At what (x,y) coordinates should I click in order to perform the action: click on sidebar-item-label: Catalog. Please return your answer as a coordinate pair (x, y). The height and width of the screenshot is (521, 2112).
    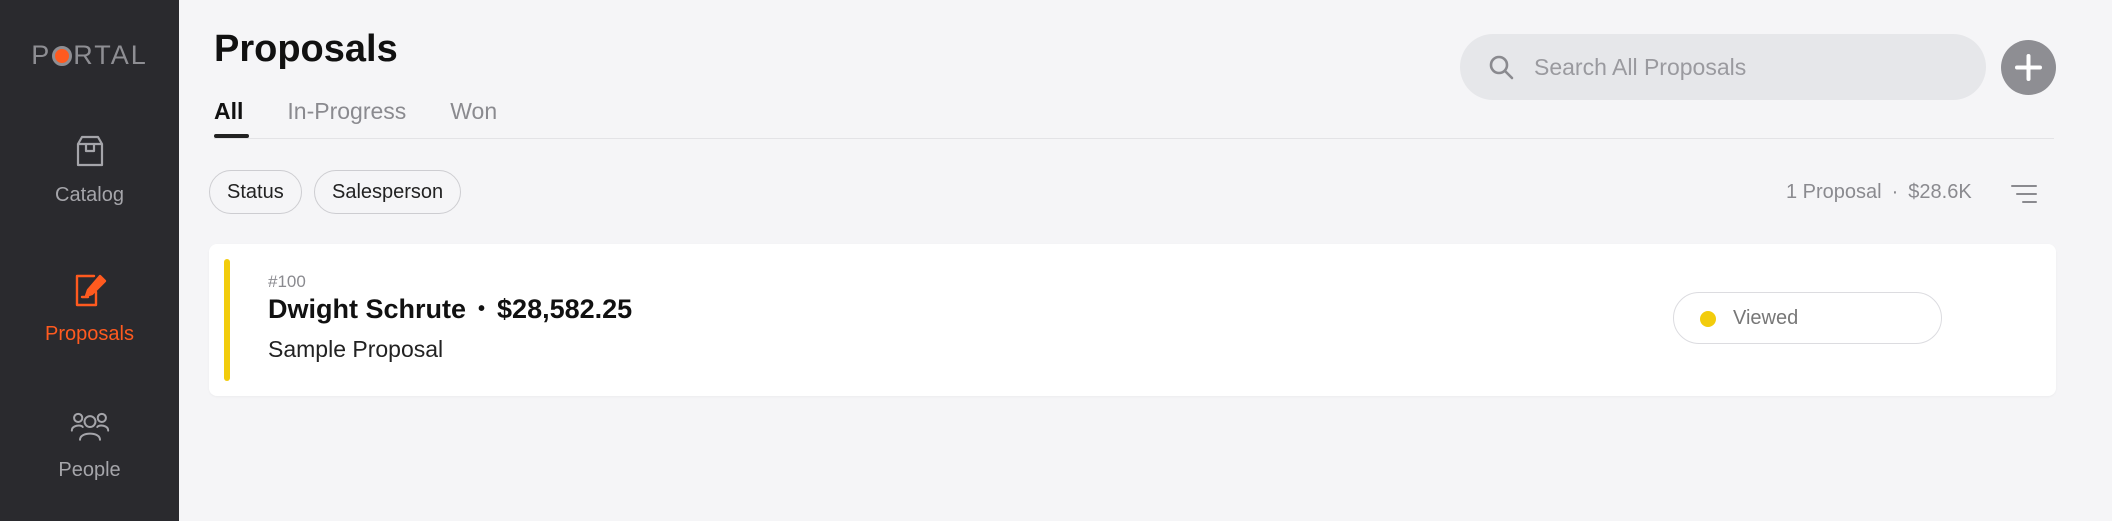
    Looking at the image, I should click on (89, 195).